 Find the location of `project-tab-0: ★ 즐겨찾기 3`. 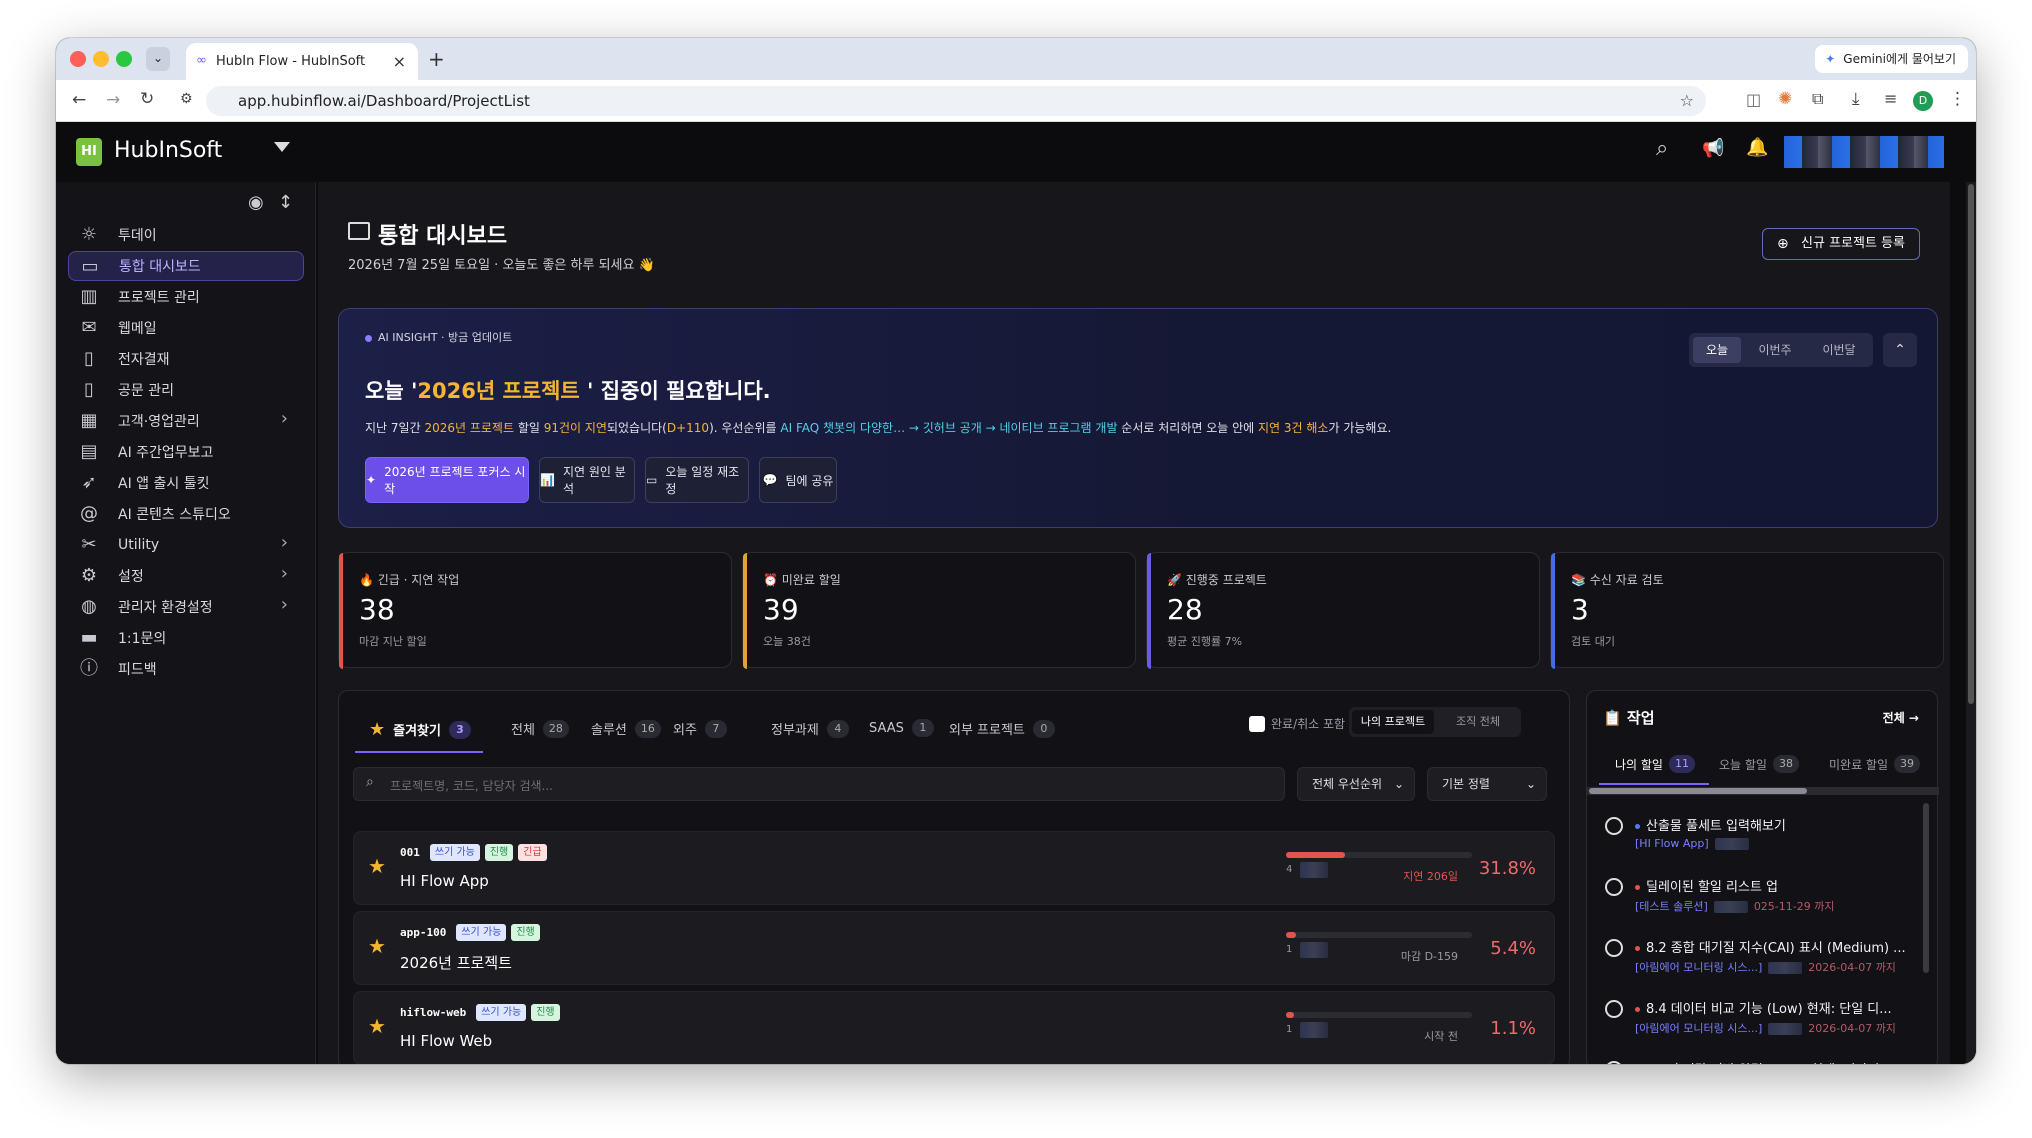

project-tab-0: ★ 즐겨찾기 3 is located at coordinates (420, 729).